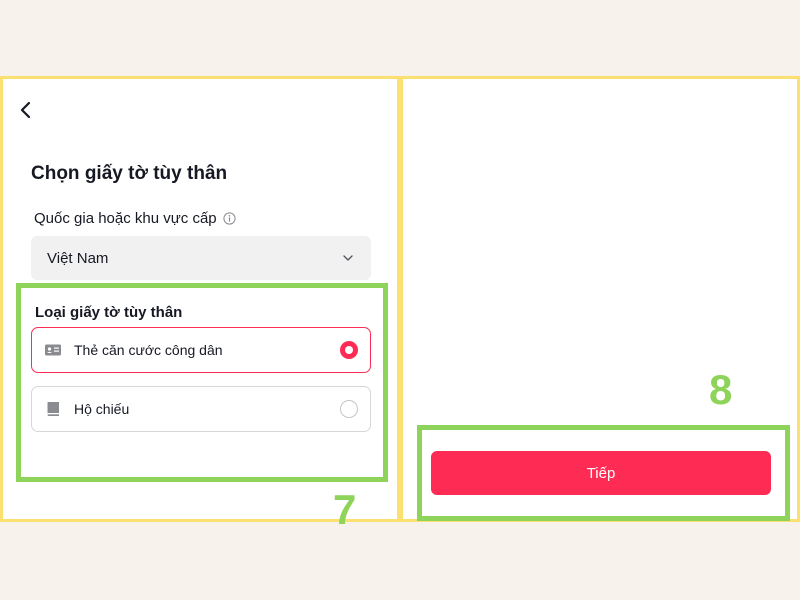  What do you see at coordinates (348, 258) in the screenshot?
I see `chevron-down-icon` at bounding box center [348, 258].